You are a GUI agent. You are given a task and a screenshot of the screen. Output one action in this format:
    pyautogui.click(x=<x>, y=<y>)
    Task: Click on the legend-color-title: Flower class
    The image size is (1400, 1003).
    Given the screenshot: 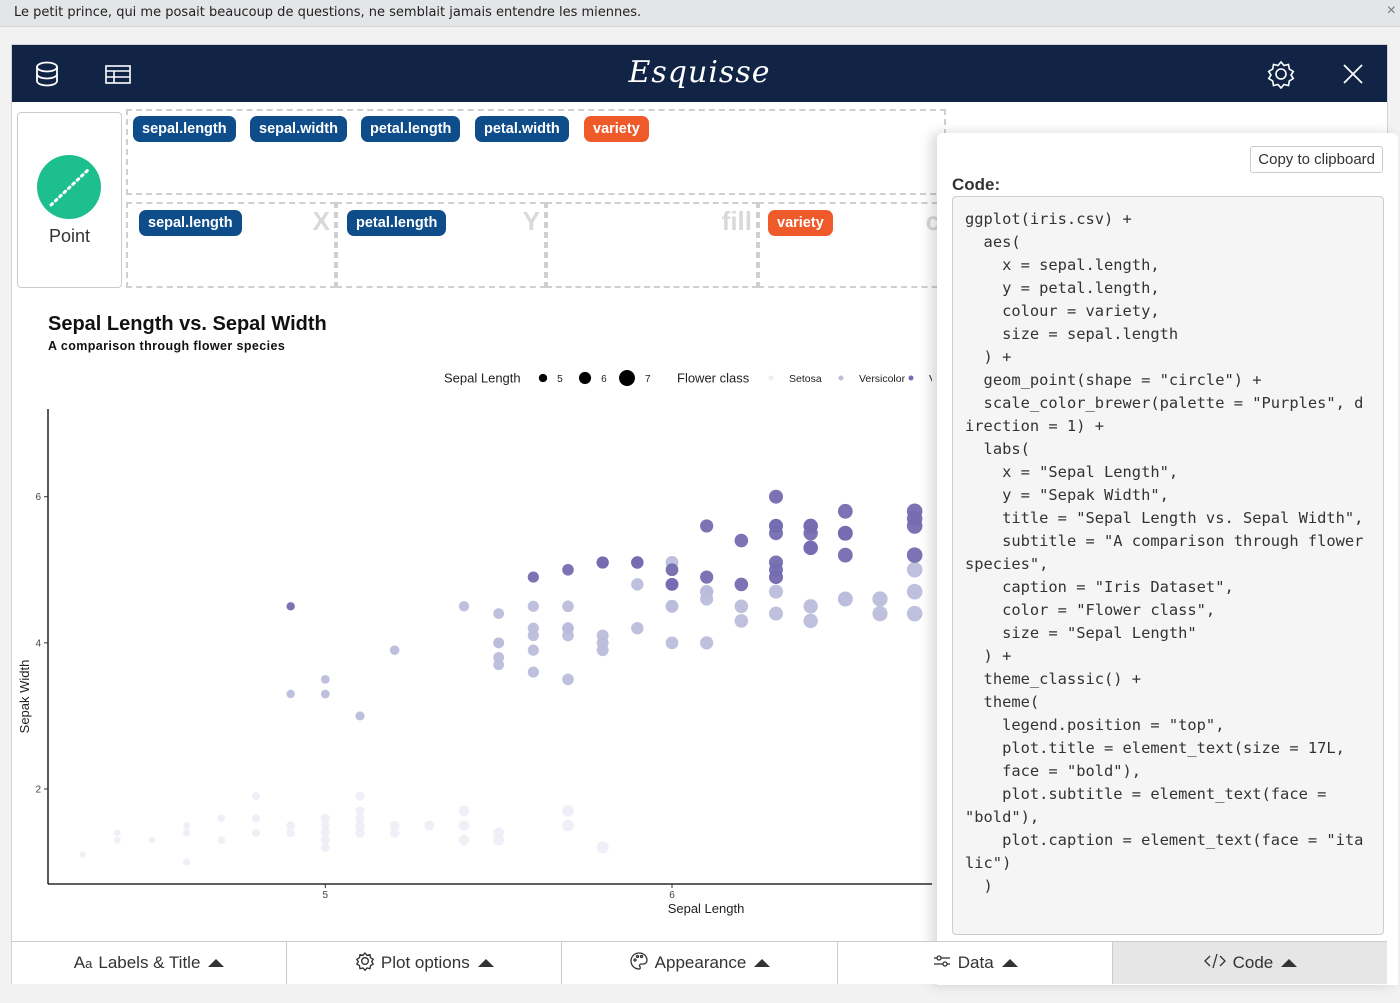 What is the action you would take?
    pyautogui.click(x=713, y=378)
    